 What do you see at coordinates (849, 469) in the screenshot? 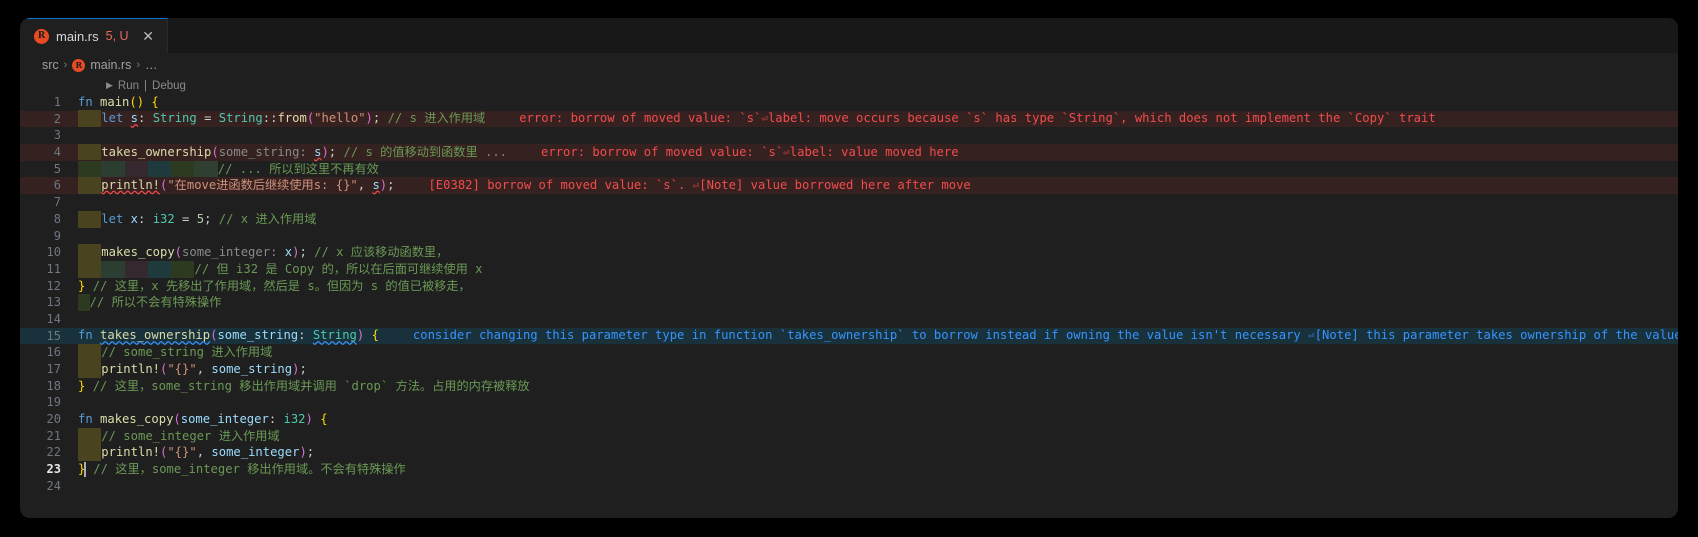
I see `editor-line-current: 23 } // 这里，some_integer 移出作用域。不会有特殊操作` at bounding box center [849, 469].